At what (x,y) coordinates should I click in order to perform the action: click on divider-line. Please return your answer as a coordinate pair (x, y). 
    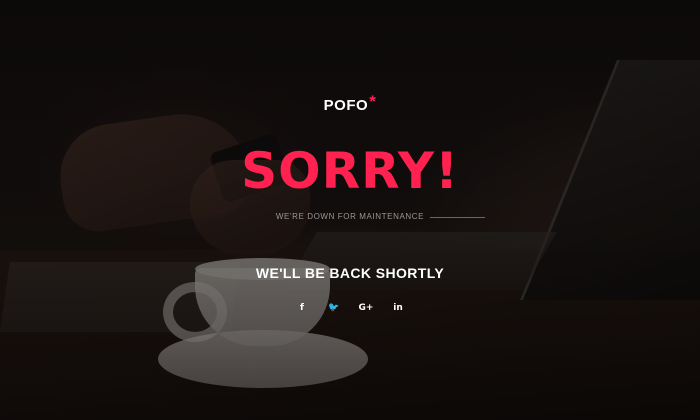
    Looking at the image, I should click on (457, 217).